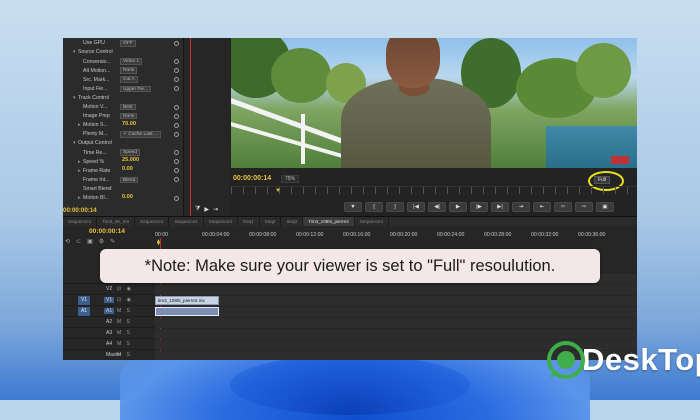  I want to click on transport-button: ⇥, so click(521, 207).